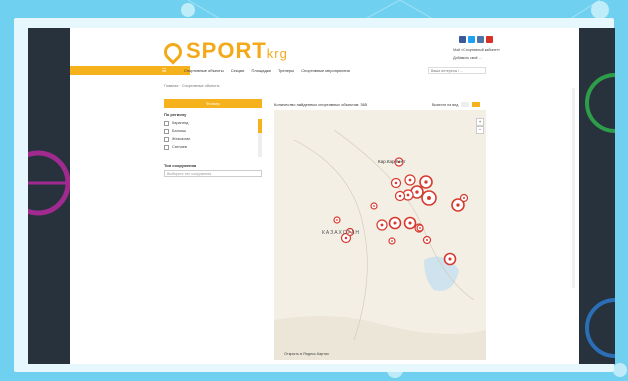  I want to click on social-links, so click(476, 39).